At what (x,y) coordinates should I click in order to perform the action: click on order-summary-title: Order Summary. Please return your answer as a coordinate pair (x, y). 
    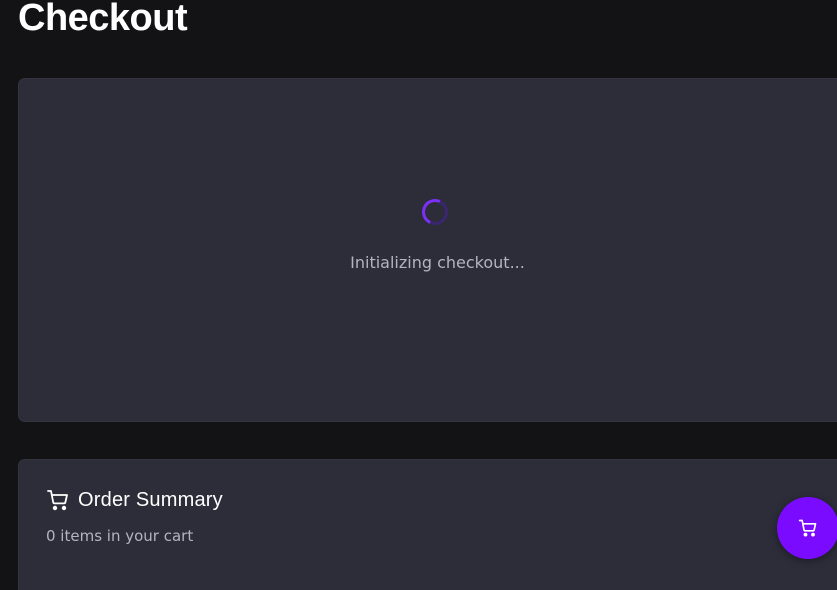
    Looking at the image, I should click on (150, 499).